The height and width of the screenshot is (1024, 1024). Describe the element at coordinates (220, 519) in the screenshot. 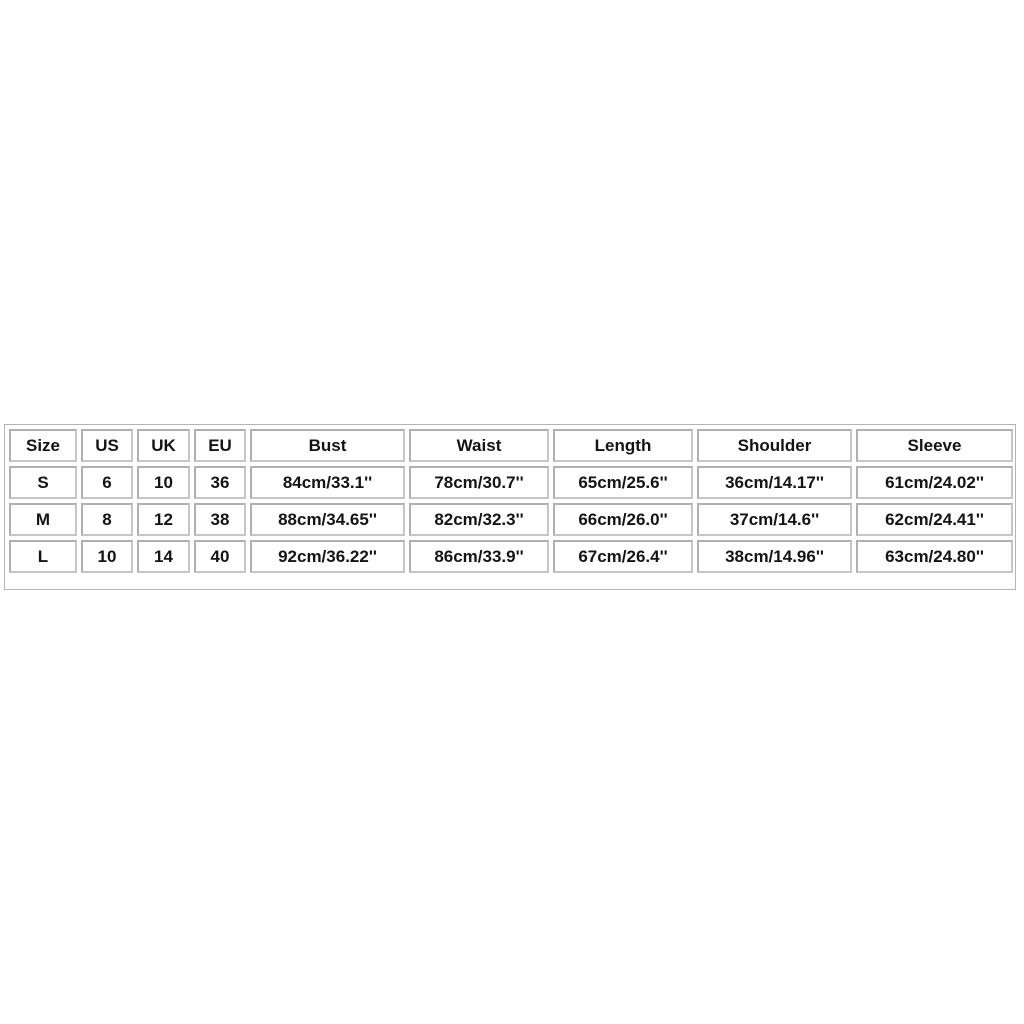

I see `cell-eu: 38` at that location.